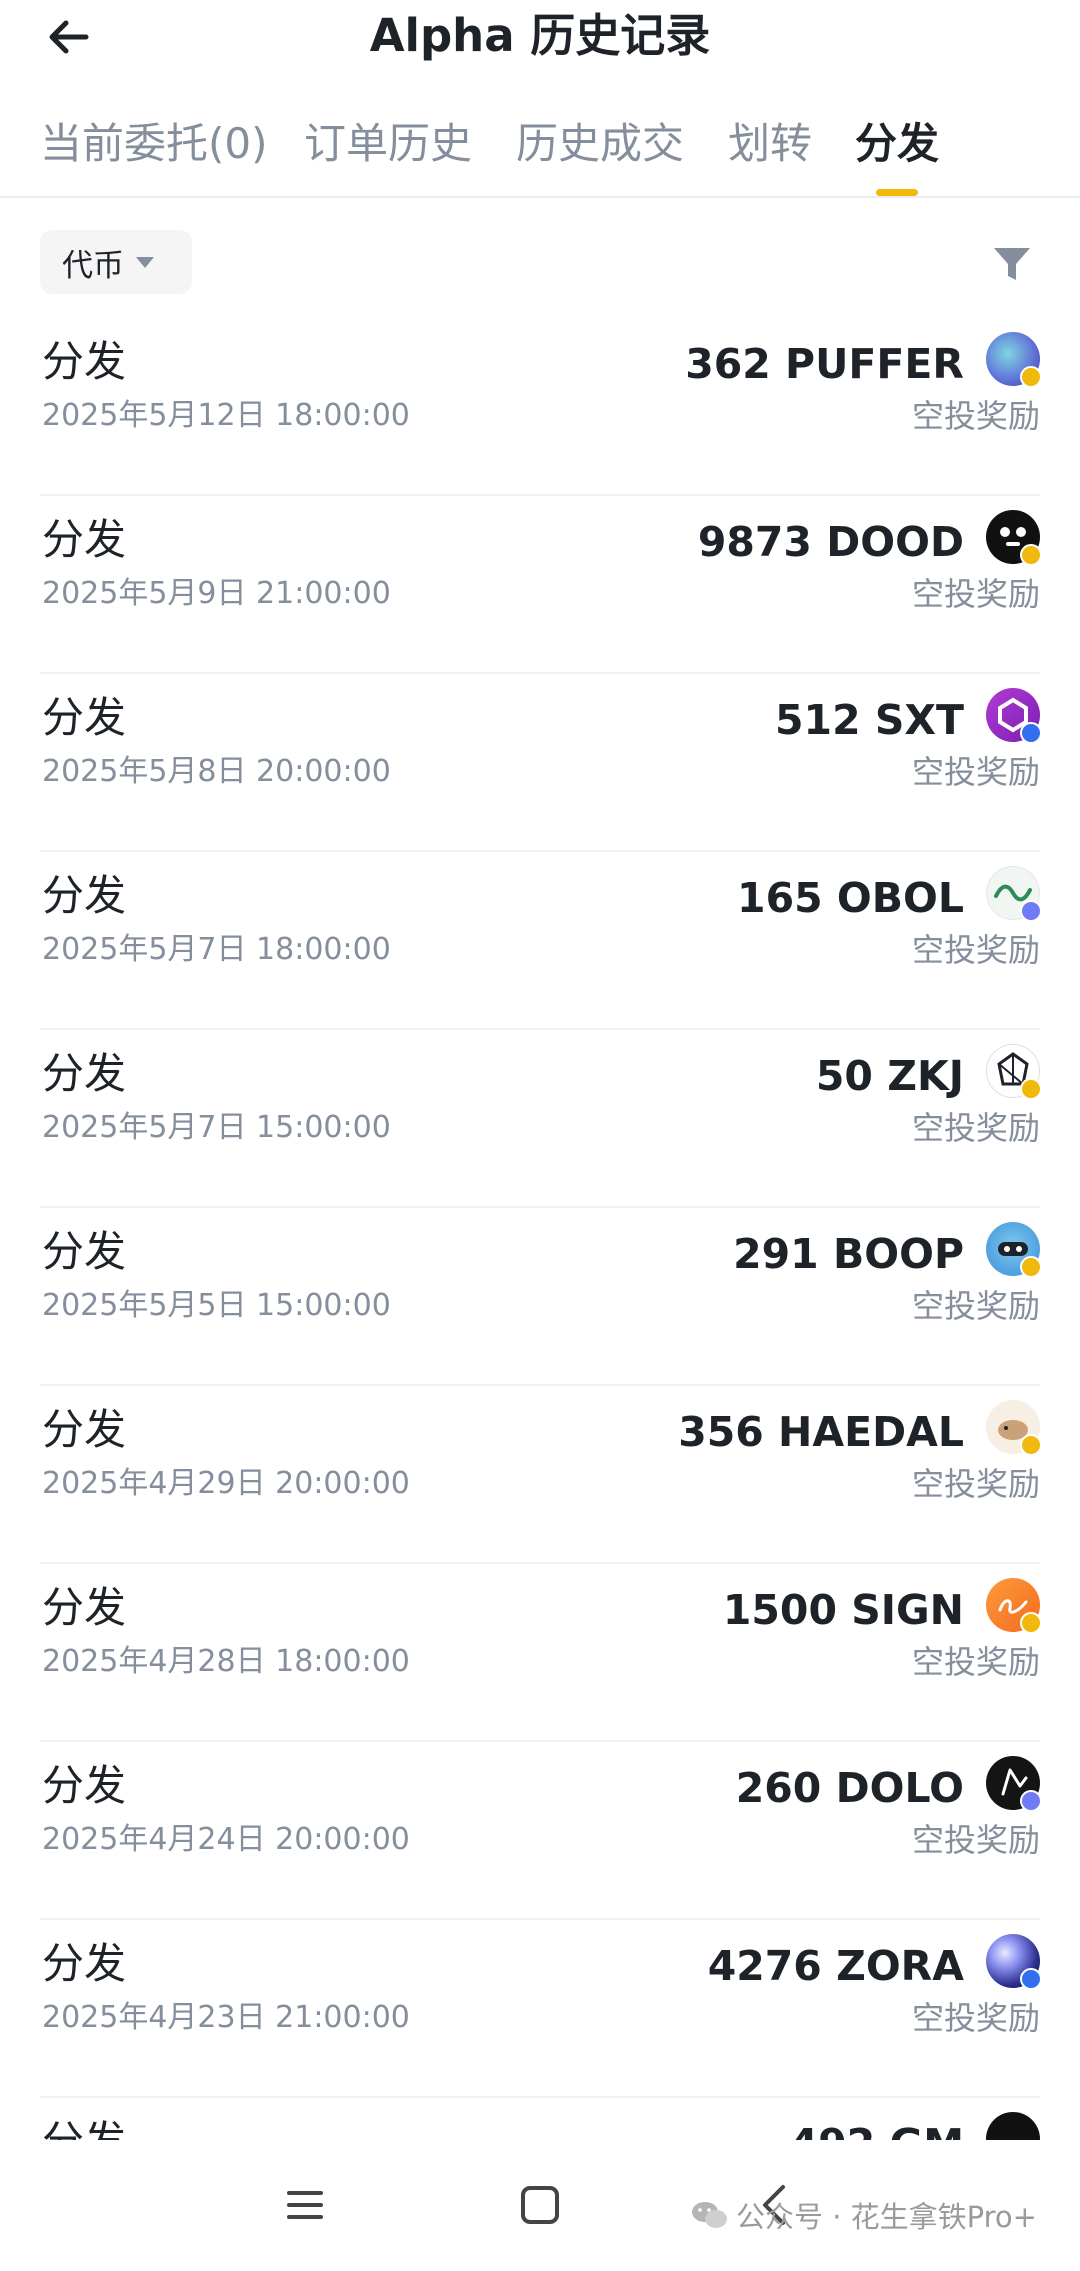 The height and width of the screenshot is (2271, 1080). Describe the element at coordinates (886, 2217) in the screenshot. I see `watermark-text: 公众号 · 花生拿铁Pro+` at that location.